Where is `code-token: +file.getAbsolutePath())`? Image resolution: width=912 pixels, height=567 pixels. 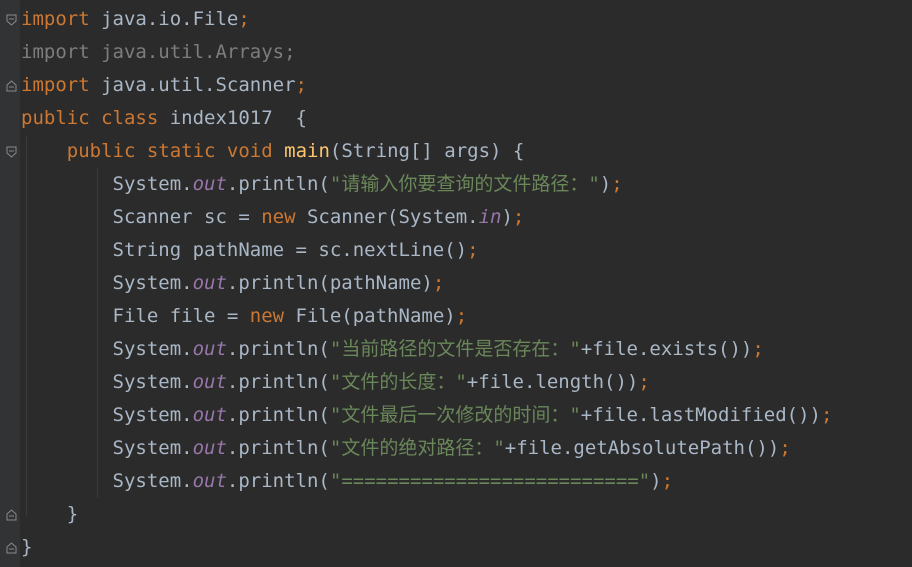
code-token: +file.getAbsolutePath()) is located at coordinates (642, 448).